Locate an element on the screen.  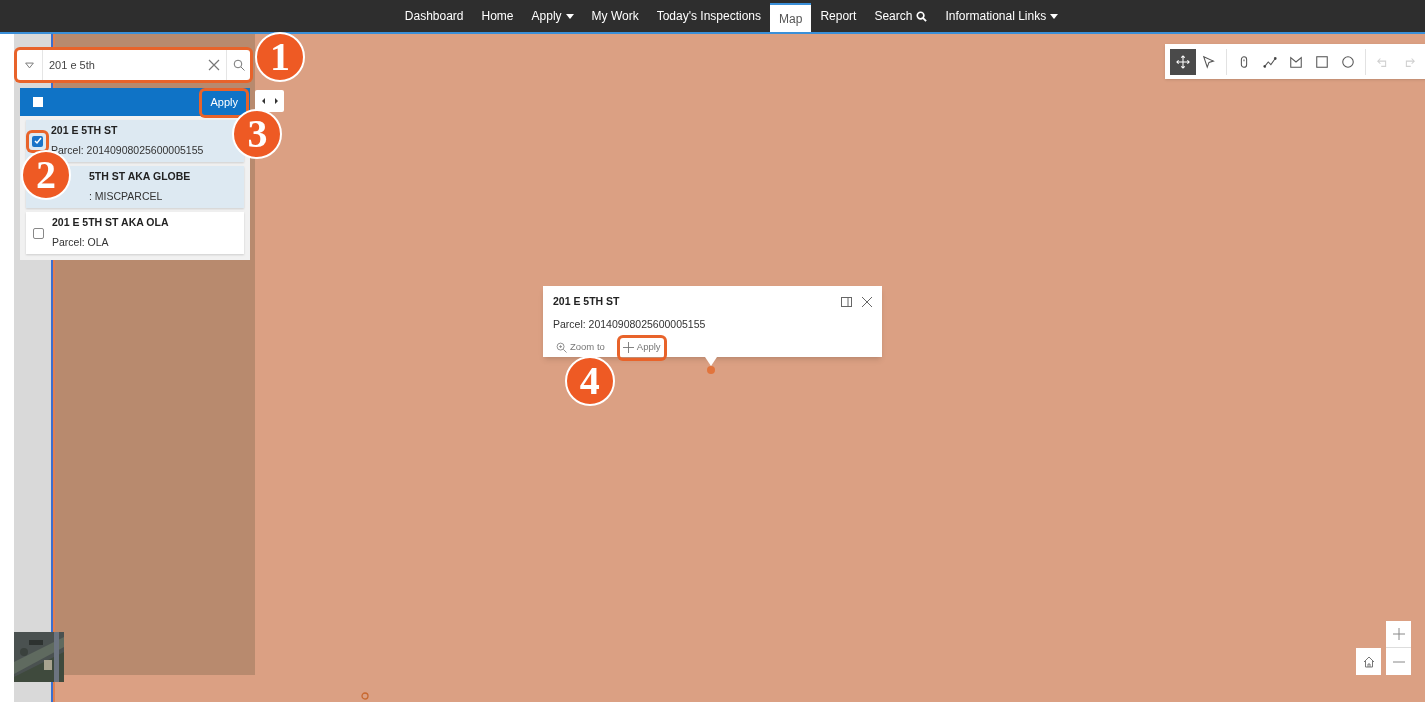
nav-tab: Today's Inspections is located at coordinates (709, 16).